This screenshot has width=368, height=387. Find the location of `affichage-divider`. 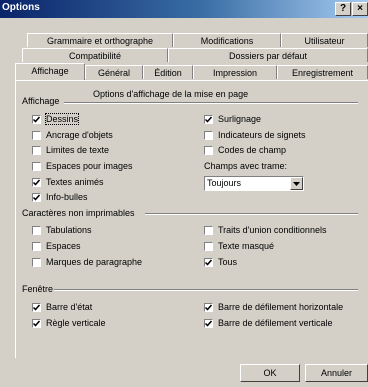

affichage-divider is located at coordinates (211, 103).